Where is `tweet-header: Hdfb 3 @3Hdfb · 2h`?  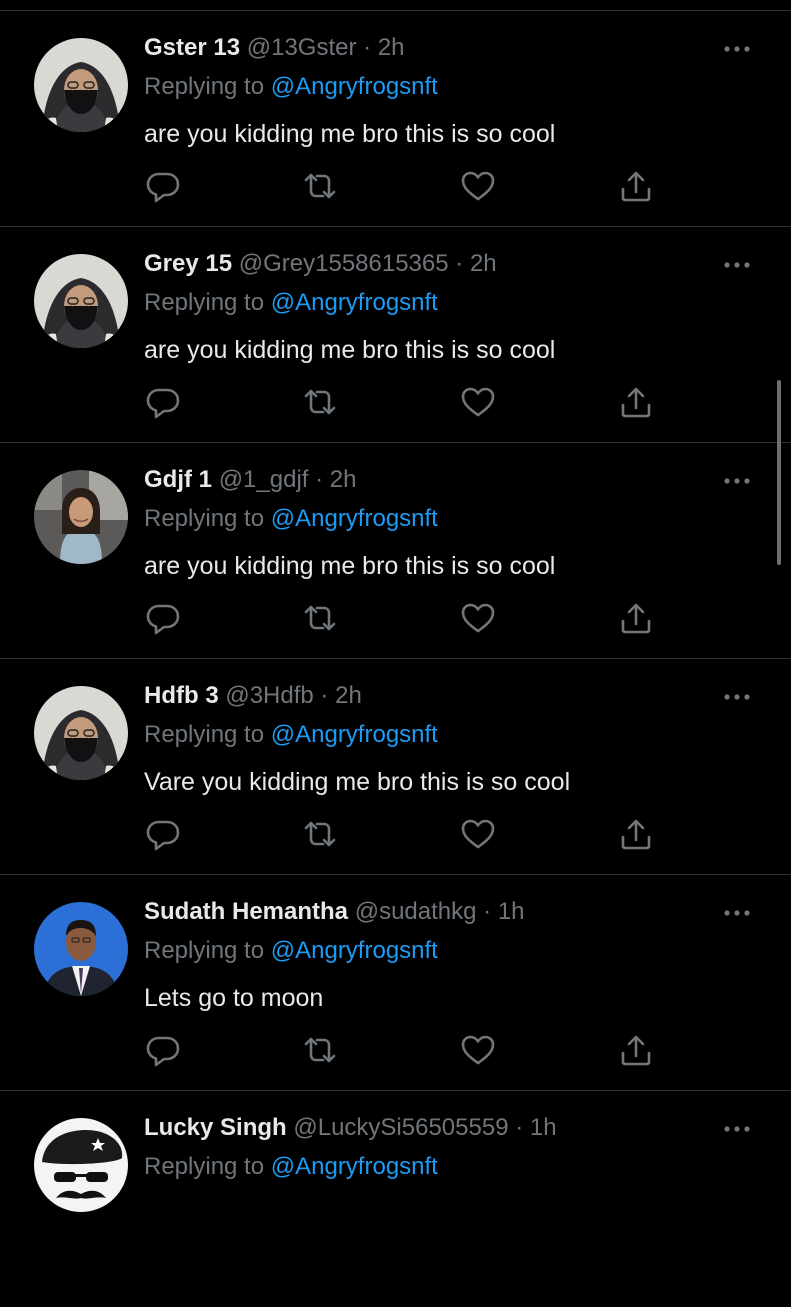
tweet-header: Hdfb 3 @3Hdfb · 2h is located at coordinates (253, 696).